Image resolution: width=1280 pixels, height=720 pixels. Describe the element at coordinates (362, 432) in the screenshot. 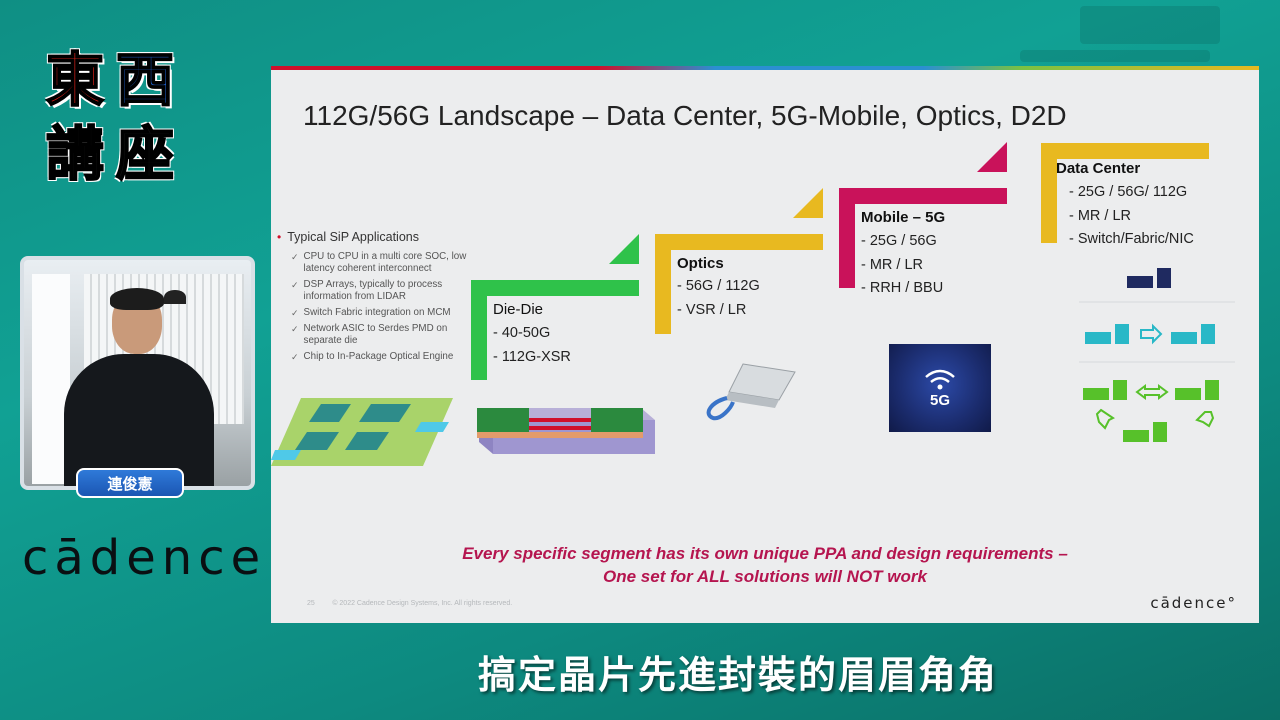

I see `package-substrate-illustration` at that location.